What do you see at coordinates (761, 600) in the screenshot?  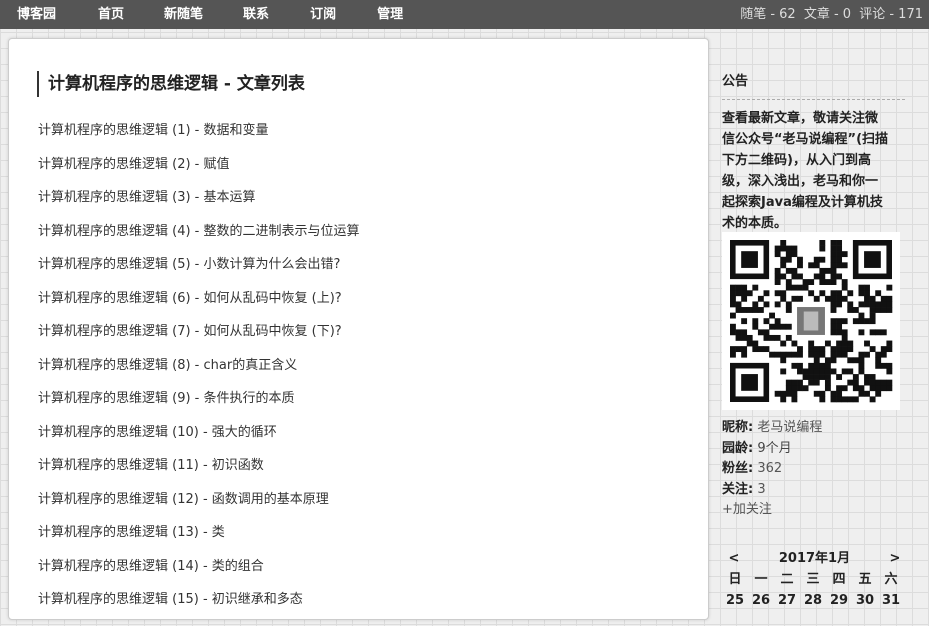 I see `calendar-day: 26` at bounding box center [761, 600].